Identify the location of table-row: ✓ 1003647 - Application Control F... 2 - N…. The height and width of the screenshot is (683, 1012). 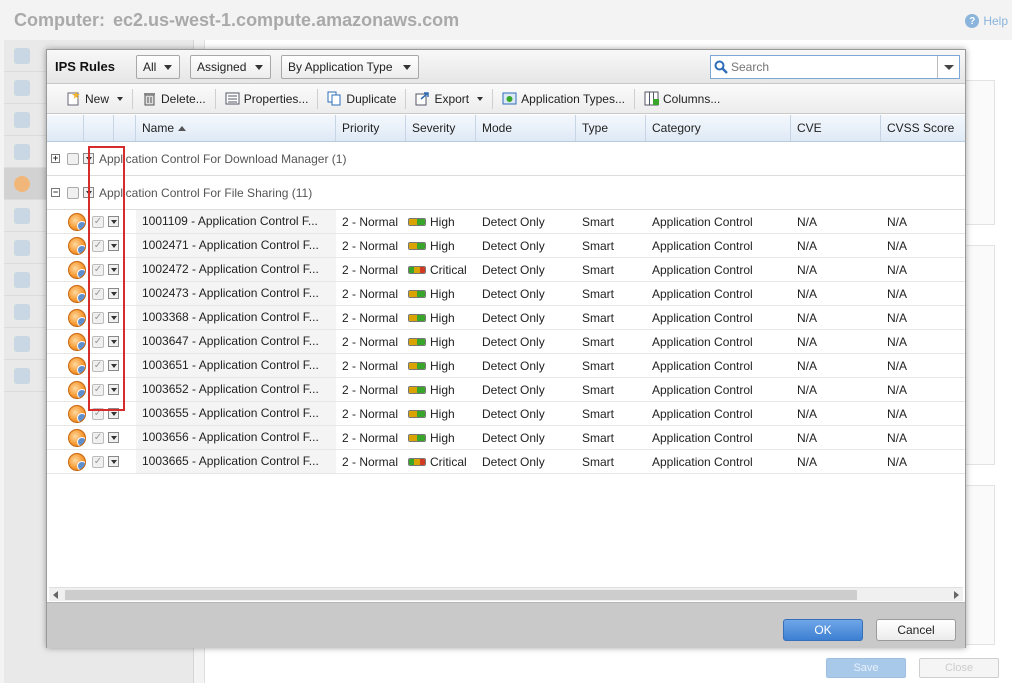
(506, 342).